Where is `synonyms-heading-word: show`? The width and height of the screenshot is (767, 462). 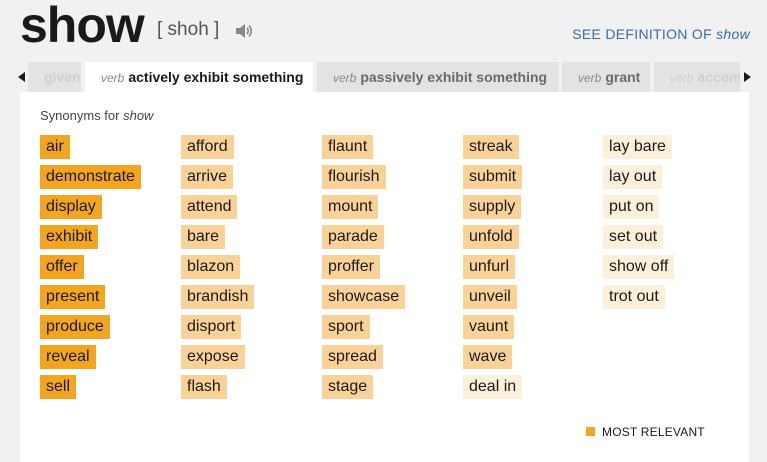
synonyms-heading-word: show is located at coordinates (138, 115).